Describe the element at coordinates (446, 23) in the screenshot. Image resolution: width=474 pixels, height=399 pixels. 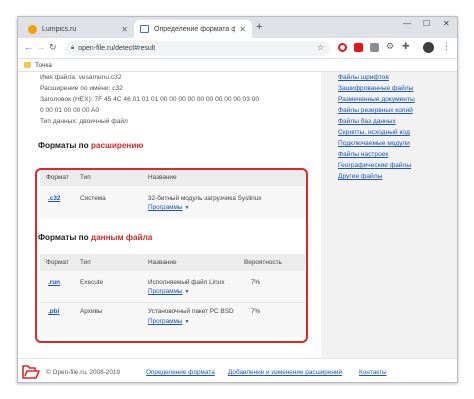
I see `close-window-button: ✕` at that location.